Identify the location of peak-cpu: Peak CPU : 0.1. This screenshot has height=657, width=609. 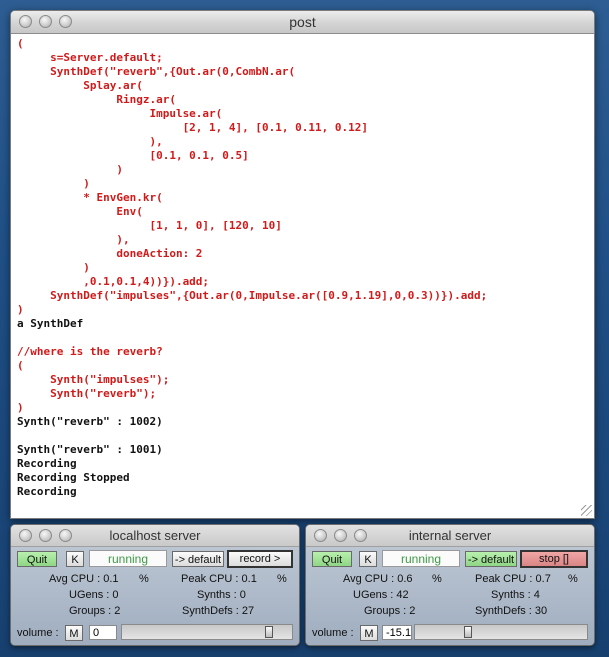
(219, 579).